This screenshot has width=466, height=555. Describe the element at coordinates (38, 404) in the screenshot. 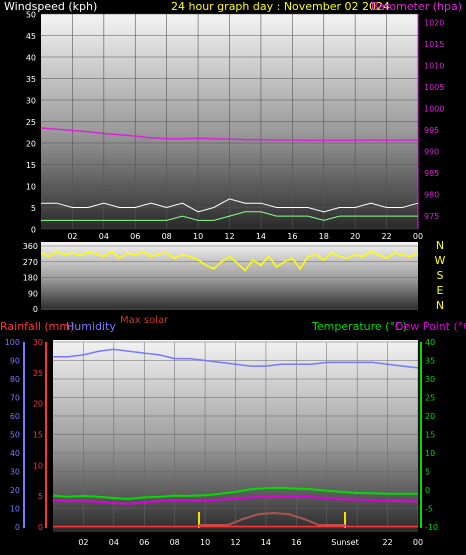

I see `rain-tick-label: 20` at that location.